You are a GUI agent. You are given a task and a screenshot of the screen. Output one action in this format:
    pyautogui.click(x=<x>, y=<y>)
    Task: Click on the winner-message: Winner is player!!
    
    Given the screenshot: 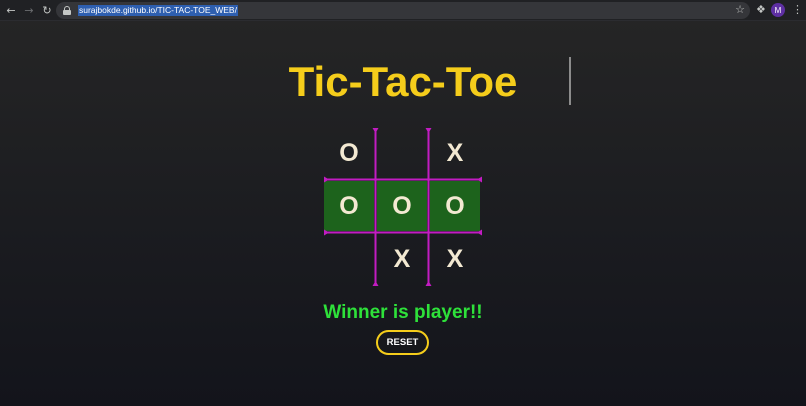 What is the action you would take?
    pyautogui.click(x=403, y=312)
    